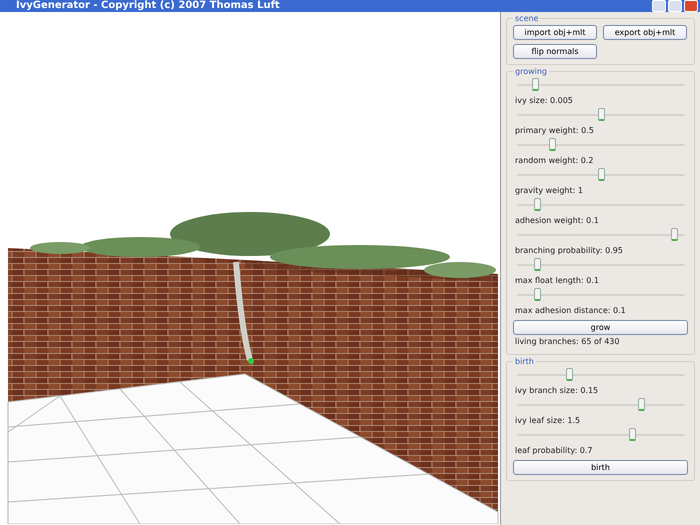  I want to click on slider-label: ivy size: 0.005, so click(544, 101).